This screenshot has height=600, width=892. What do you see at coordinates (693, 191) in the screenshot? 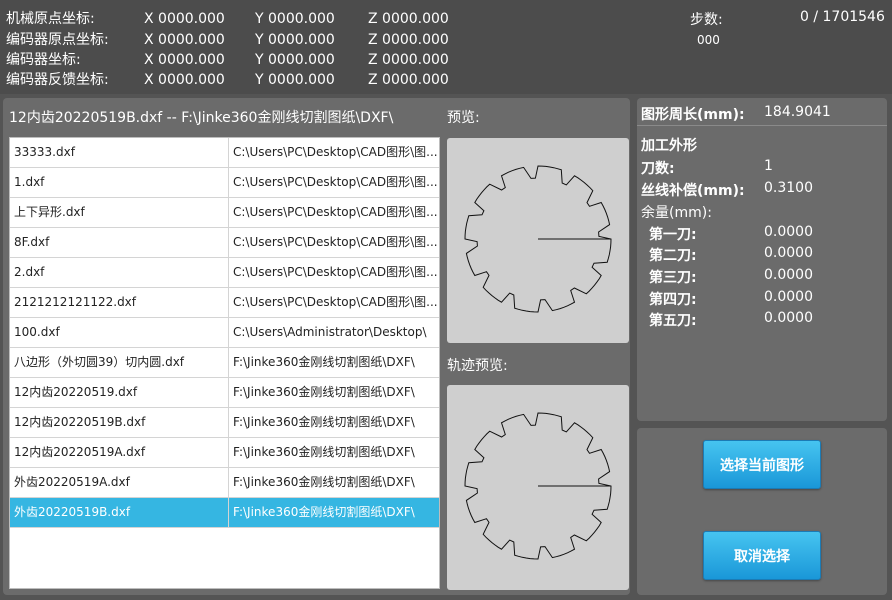
I see `wire-comp-label: 丝线补偿(mm):` at bounding box center [693, 191].